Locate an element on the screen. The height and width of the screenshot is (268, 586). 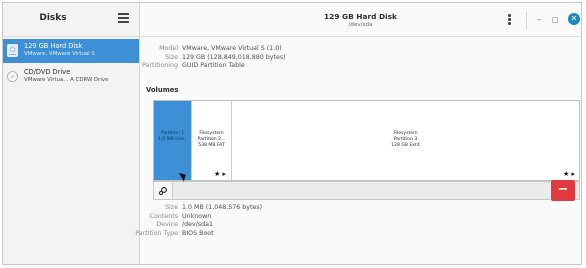
info-row-partition-type: Partition Type BIOS Boot is located at coordinates (196, 234).